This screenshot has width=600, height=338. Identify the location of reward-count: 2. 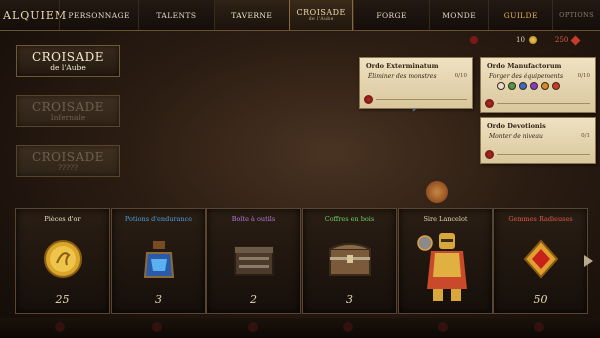
(253, 299).